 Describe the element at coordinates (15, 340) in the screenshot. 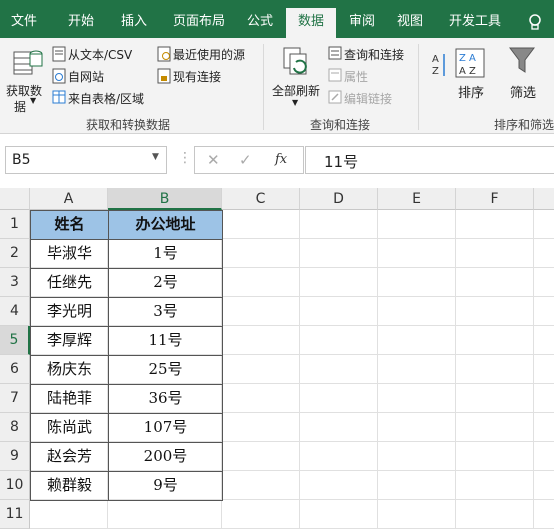

I see `row-header: 5` at that location.